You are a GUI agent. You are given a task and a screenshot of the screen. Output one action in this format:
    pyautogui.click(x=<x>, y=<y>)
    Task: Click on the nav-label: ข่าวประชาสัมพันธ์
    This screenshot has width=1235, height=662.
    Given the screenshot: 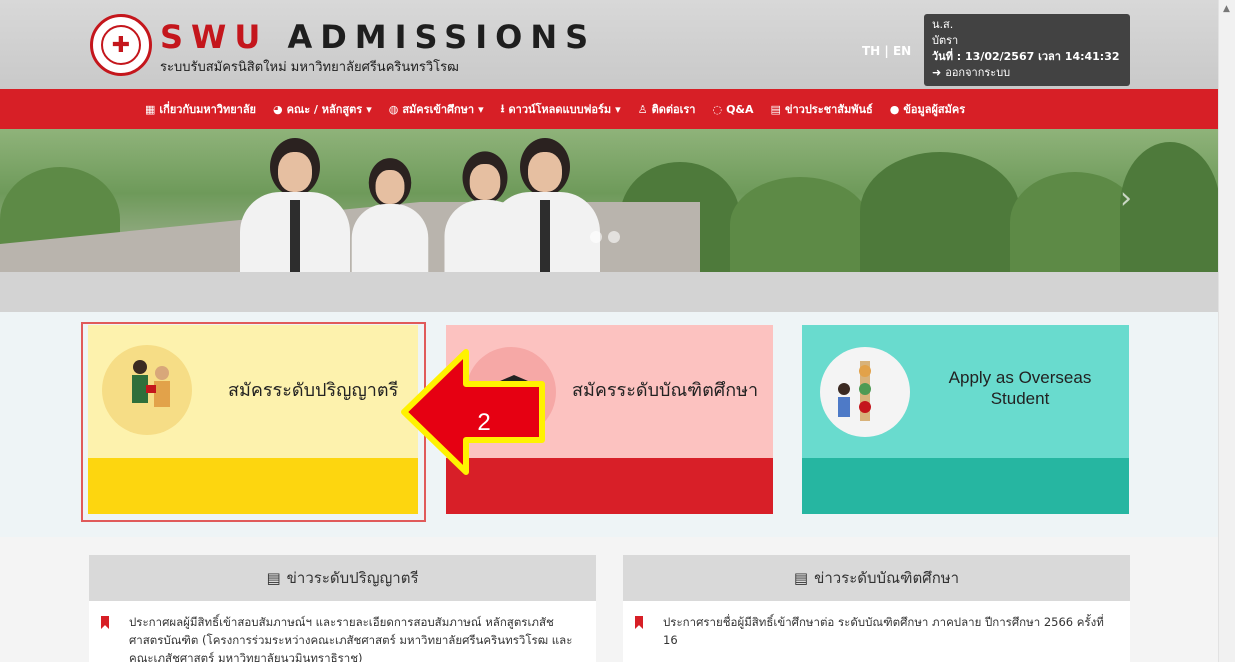 What is the action you would take?
    pyautogui.click(x=828, y=109)
    